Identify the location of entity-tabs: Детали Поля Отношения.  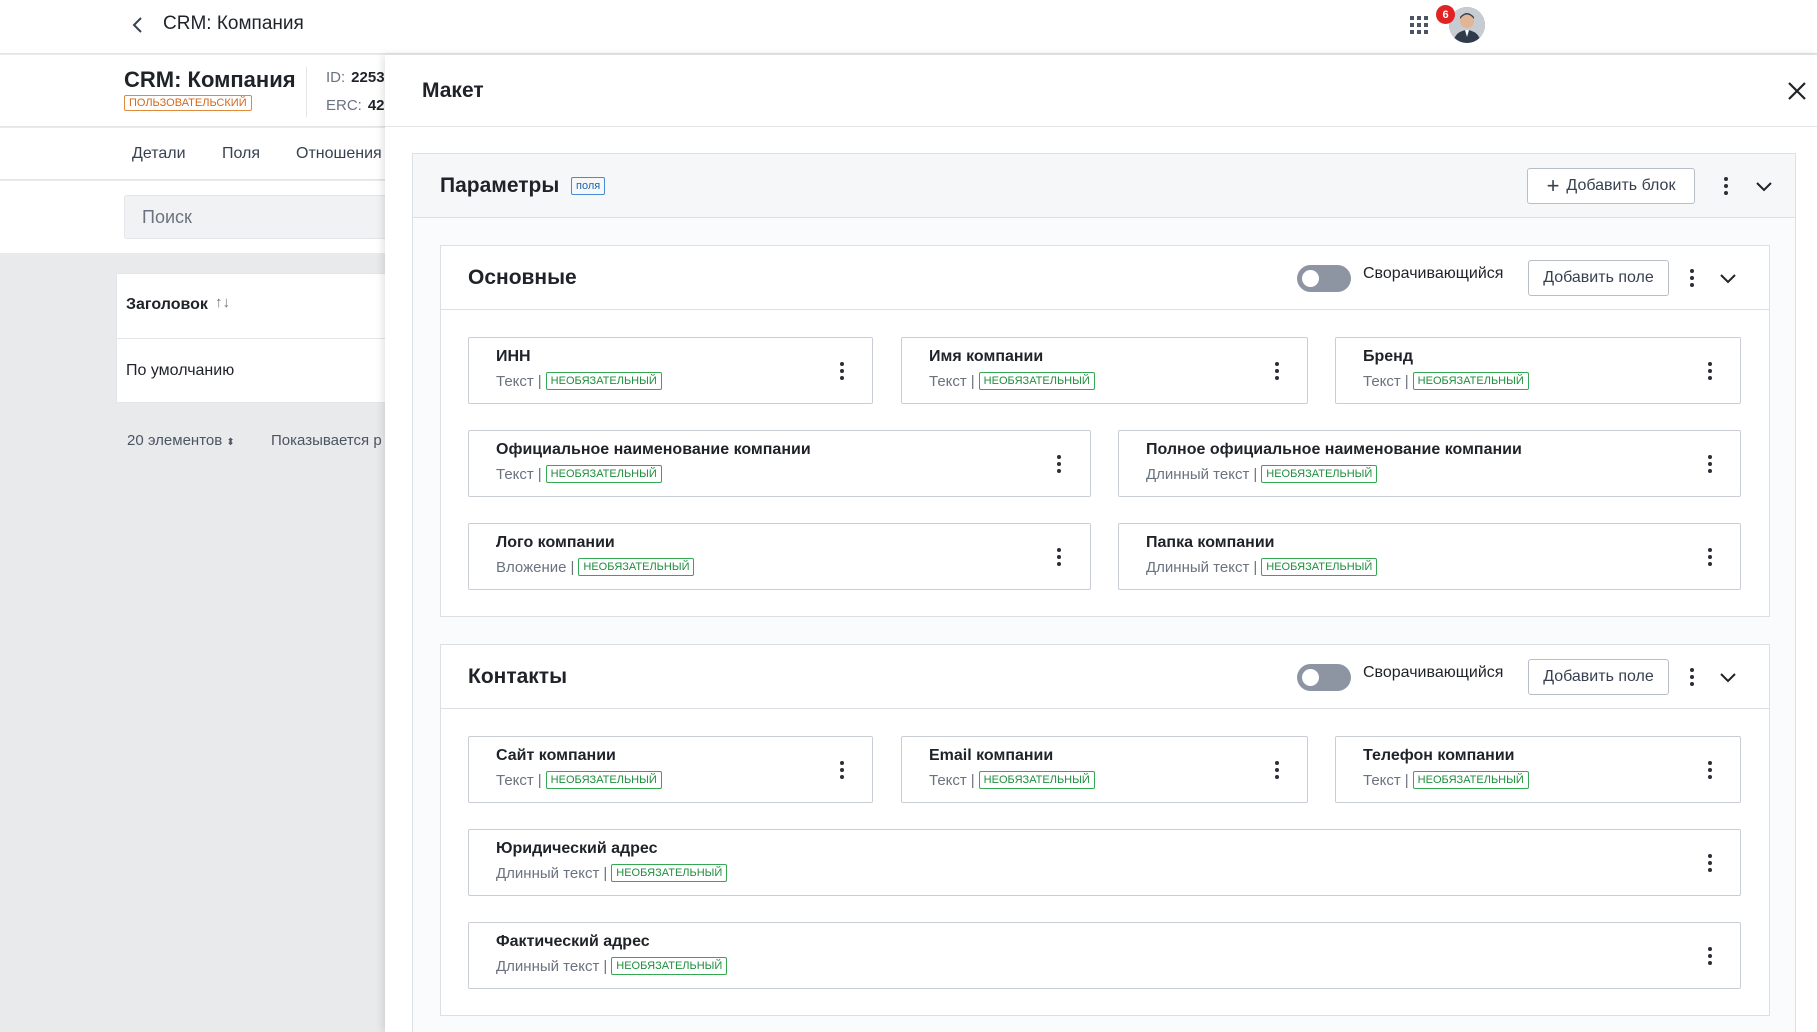
(200, 154).